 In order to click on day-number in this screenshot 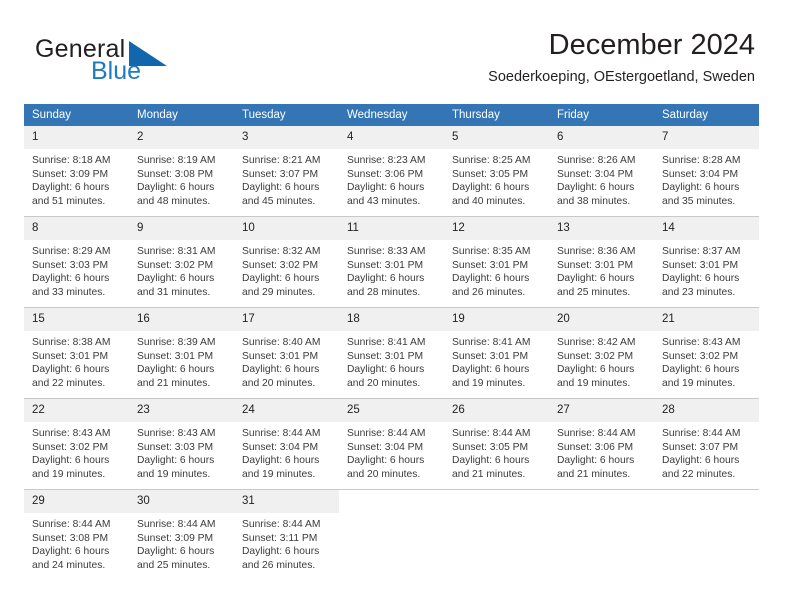, I will do `click(496, 495)`.